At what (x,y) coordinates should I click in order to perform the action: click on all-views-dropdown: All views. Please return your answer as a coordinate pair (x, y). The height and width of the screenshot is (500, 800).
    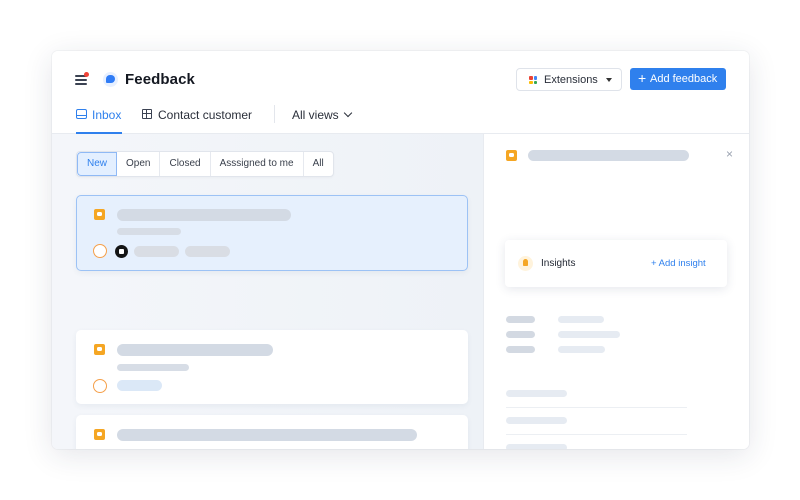
    Looking at the image, I should click on (322, 115).